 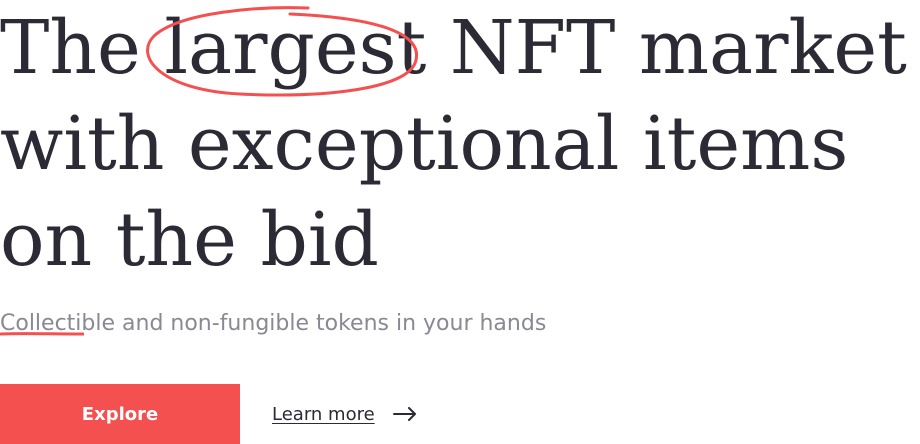 What do you see at coordinates (666, 48) in the screenshot?
I see `headline-text-nft-market: NFT market` at bounding box center [666, 48].